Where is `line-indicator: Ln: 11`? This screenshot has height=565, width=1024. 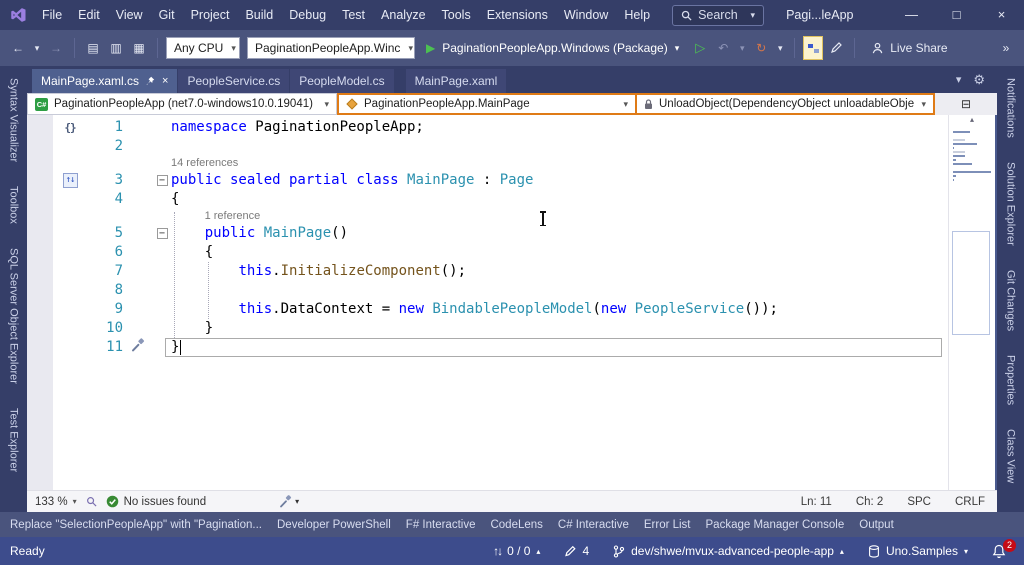
line-indicator: Ln: 11 is located at coordinates (816, 502).